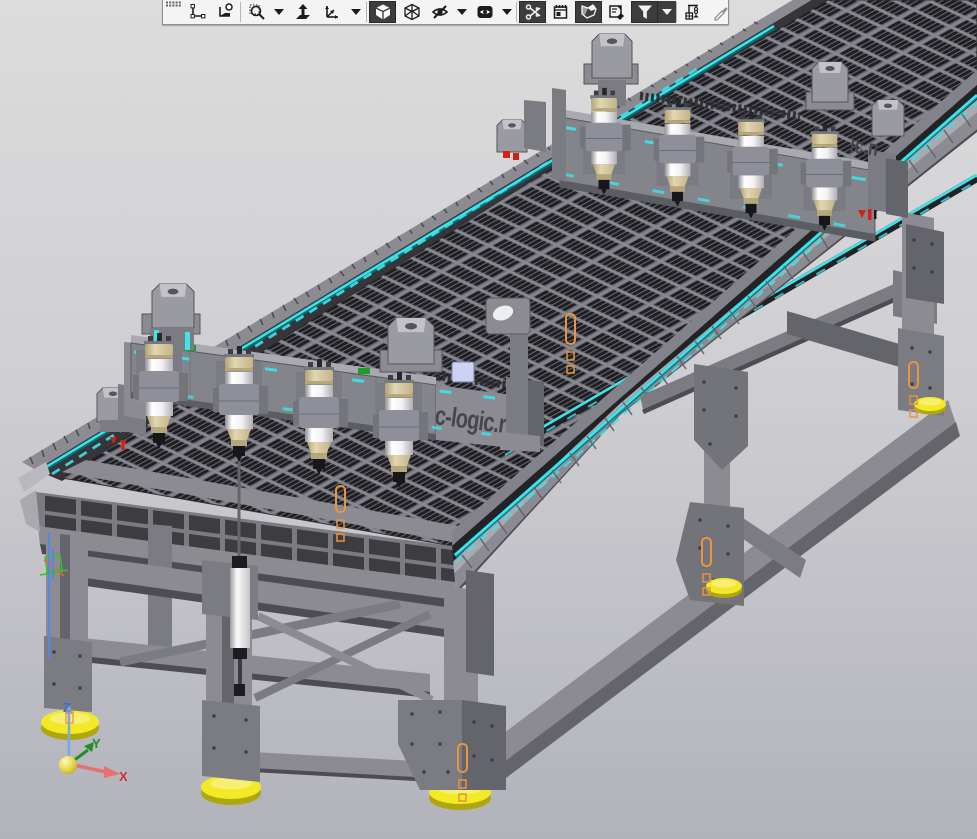 Image resolution: width=977 pixels, height=839 pixels. Describe the element at coordinates (864, 147) in the screenshot. I see `svg-text: ic.п` at that location.